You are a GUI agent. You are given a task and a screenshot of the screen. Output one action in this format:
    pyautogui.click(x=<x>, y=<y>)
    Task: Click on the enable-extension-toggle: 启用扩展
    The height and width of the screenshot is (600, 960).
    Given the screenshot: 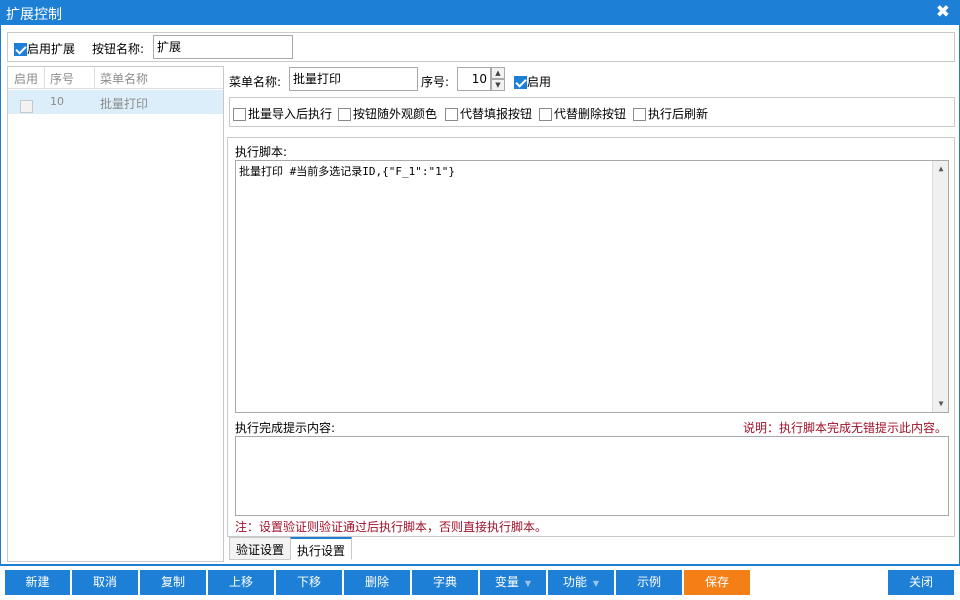 What is the action you would take?
    pyautogui.click(x=44, y=48)
    